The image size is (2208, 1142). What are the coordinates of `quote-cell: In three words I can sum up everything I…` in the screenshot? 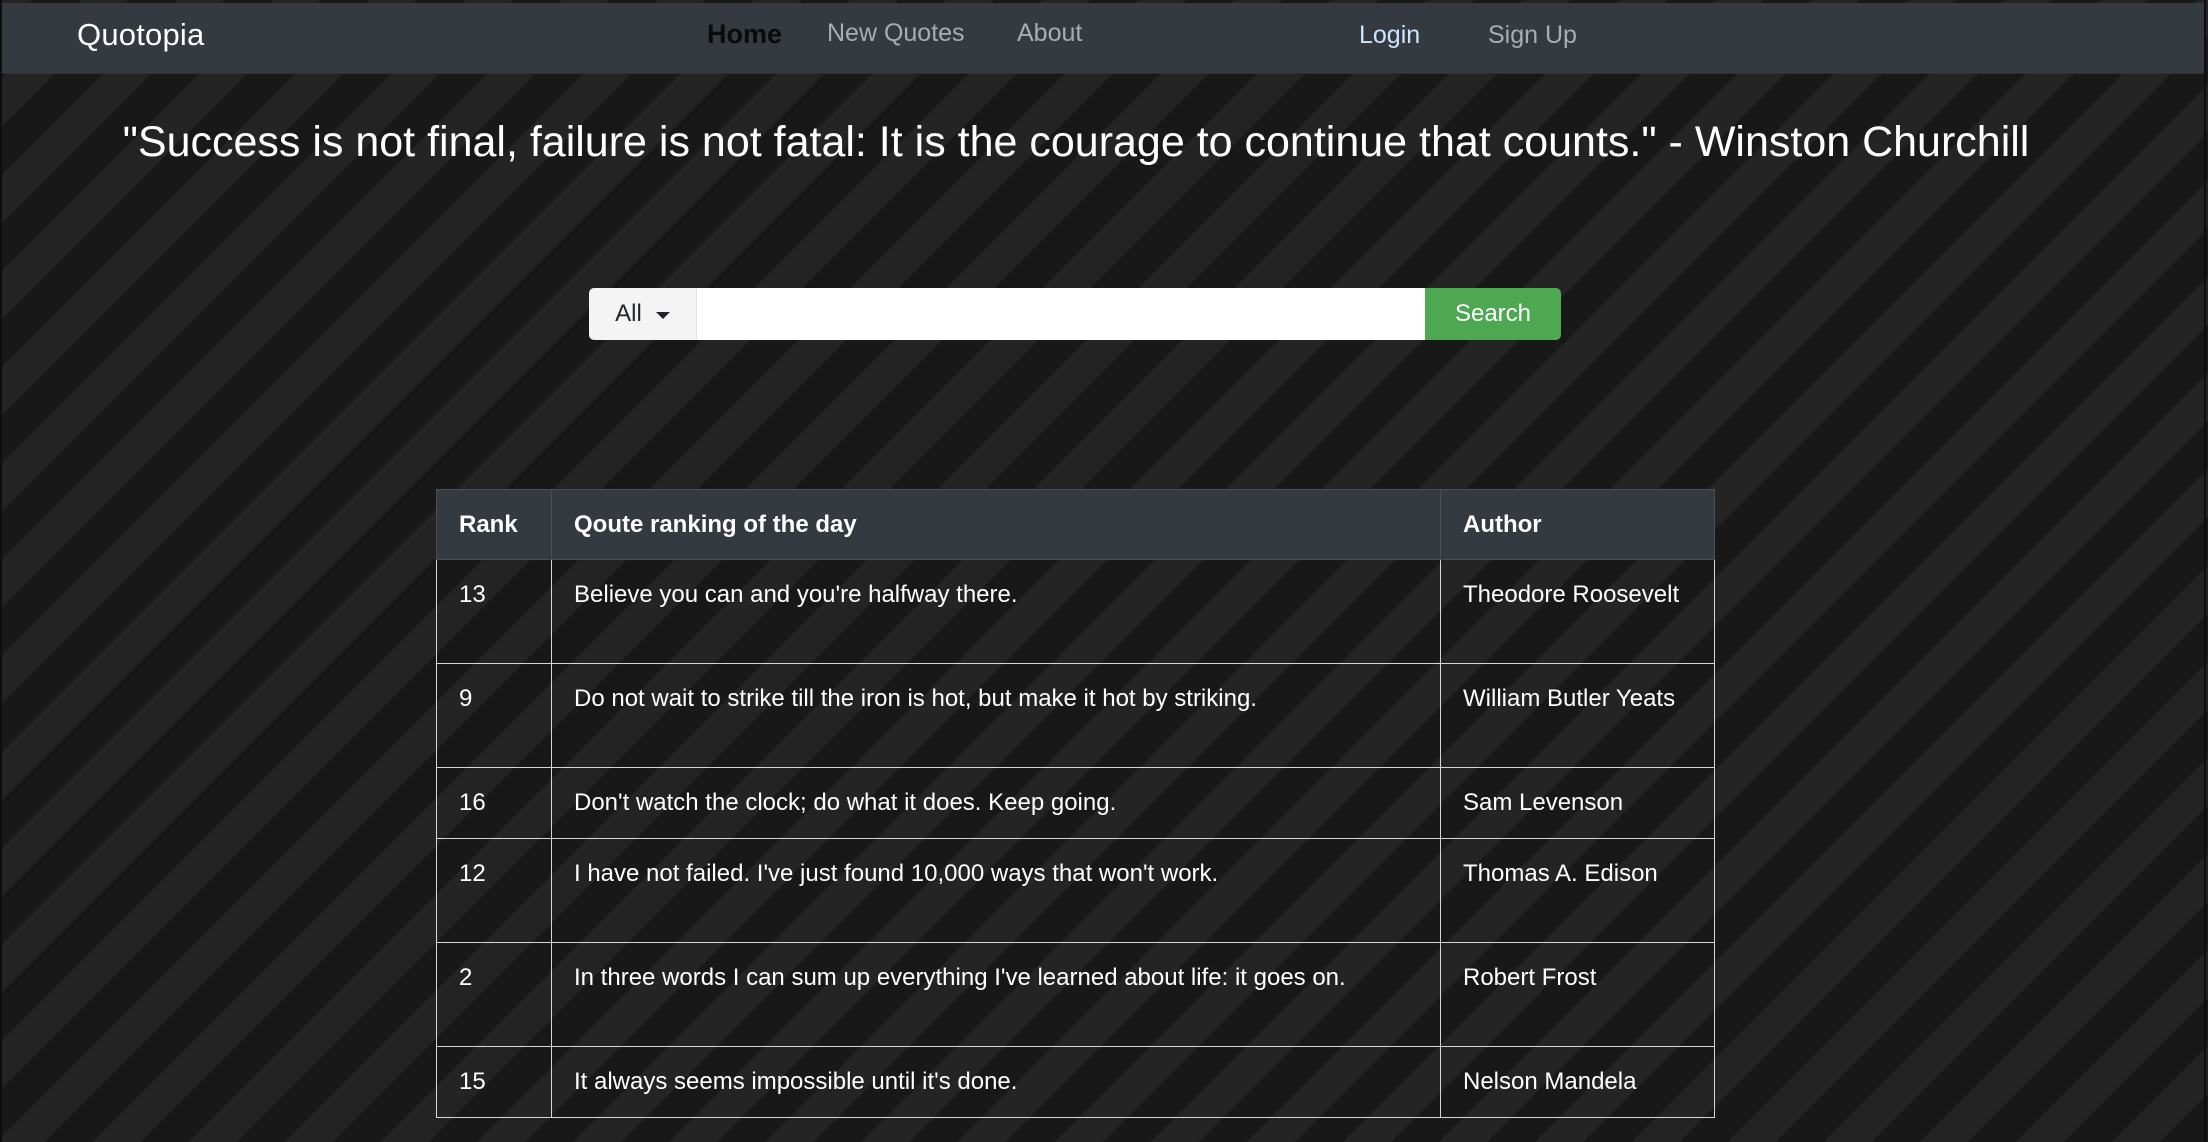 It's located at (996, 994).